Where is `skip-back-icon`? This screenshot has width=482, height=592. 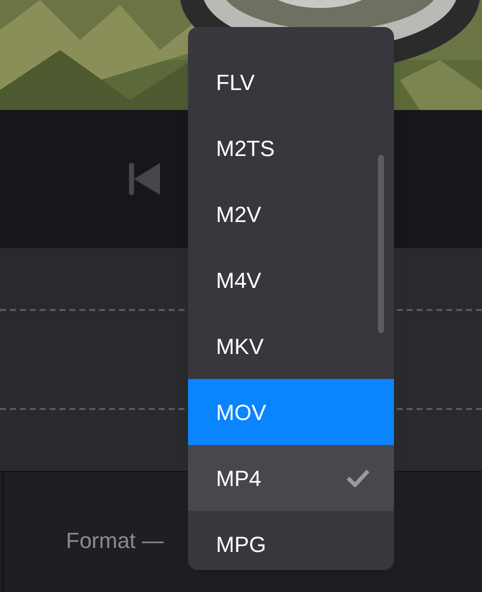
skip-back-icon is located at coordinates (145, 179).